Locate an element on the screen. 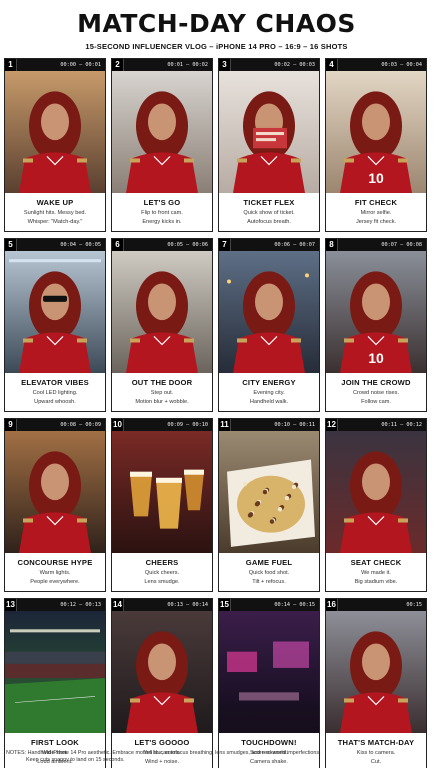  shot-direction-1: Mirror selfie. is located at coordinates (376, 213).